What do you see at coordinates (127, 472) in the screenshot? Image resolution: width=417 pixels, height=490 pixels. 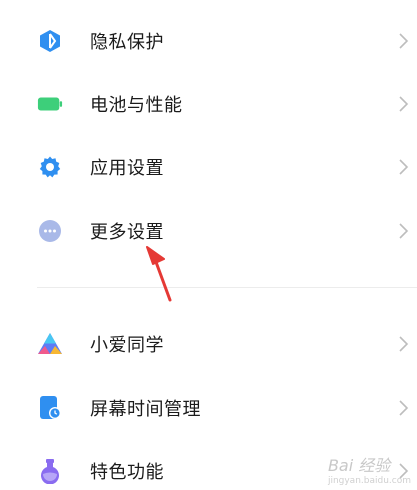 I see `settings-item-label: 特色功能` at bounding box center [127, 472].